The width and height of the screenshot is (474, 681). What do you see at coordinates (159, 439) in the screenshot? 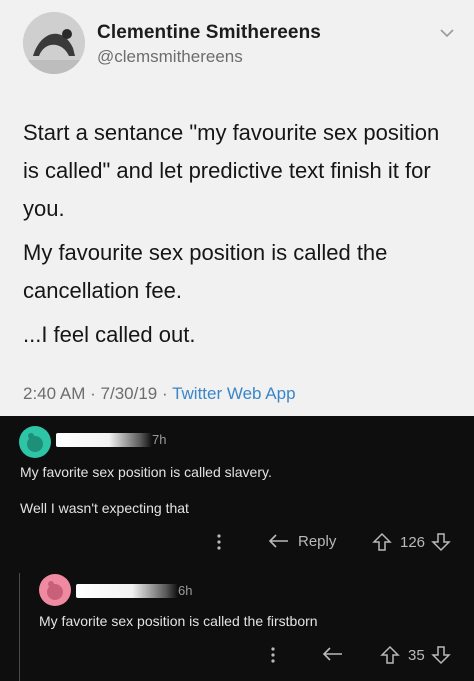
I see `comment-time: 7h` at bounding box center [159, 439].